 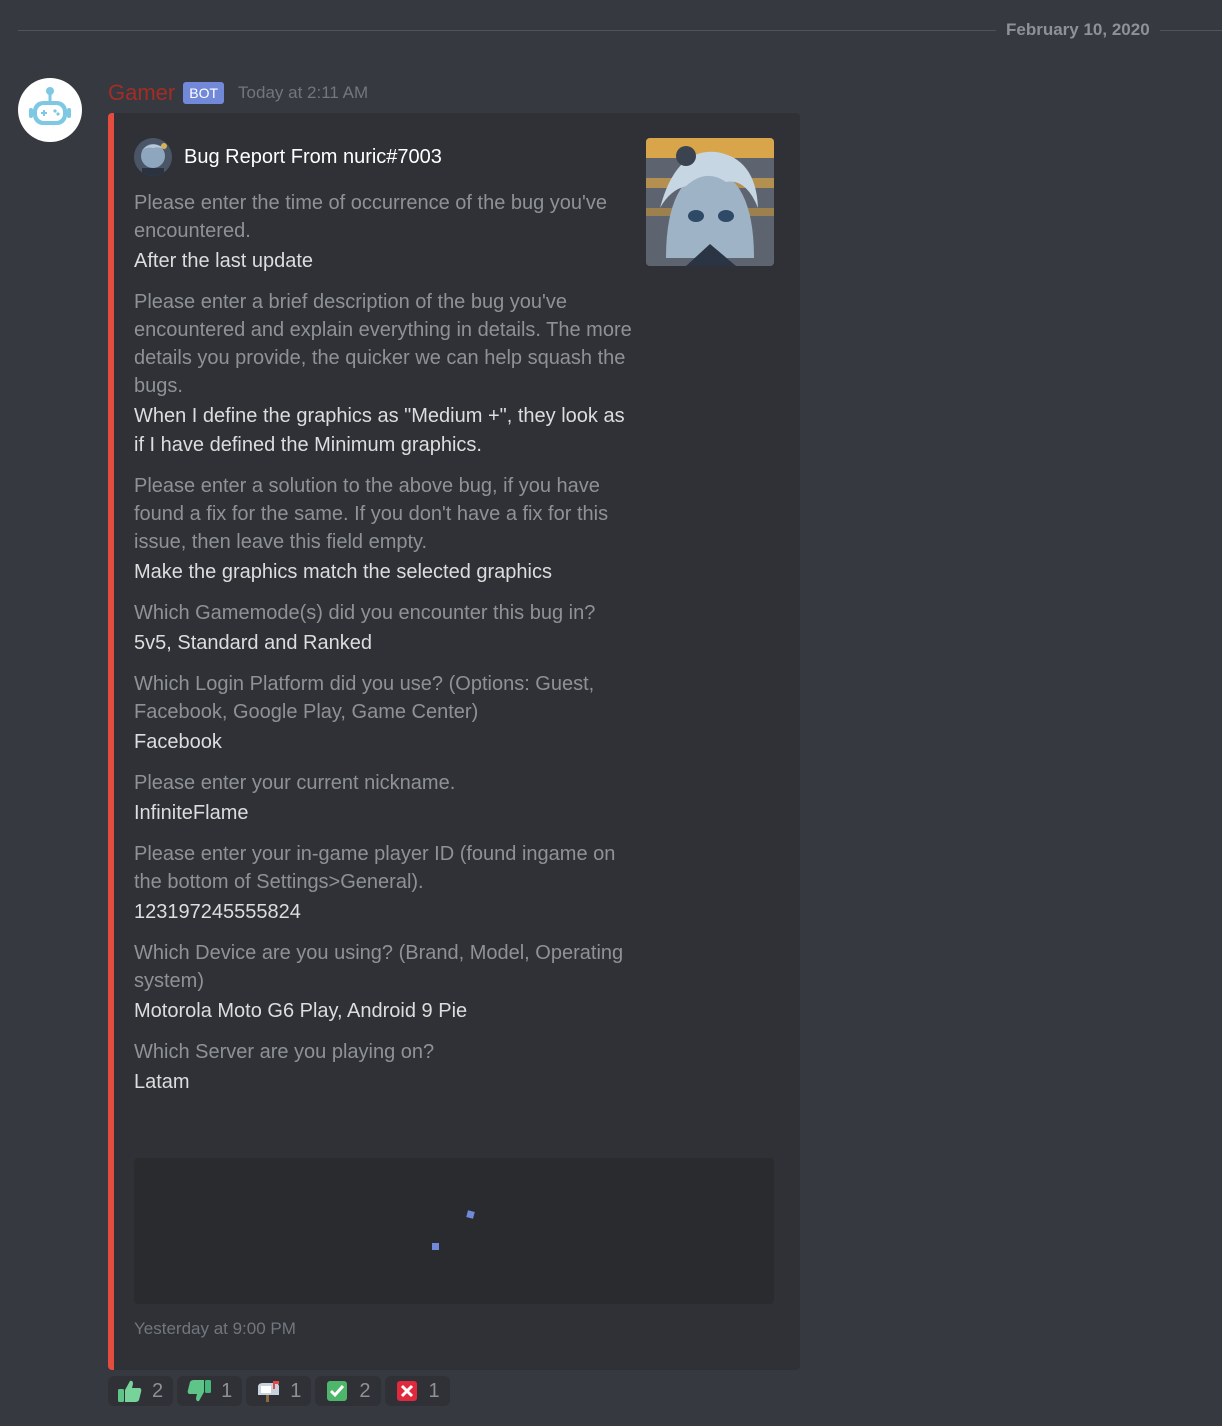 What do you see at coordinates (454, 1231) in the screenshot?
I see `embed-image-loading` at bounding box center [454, 1231].